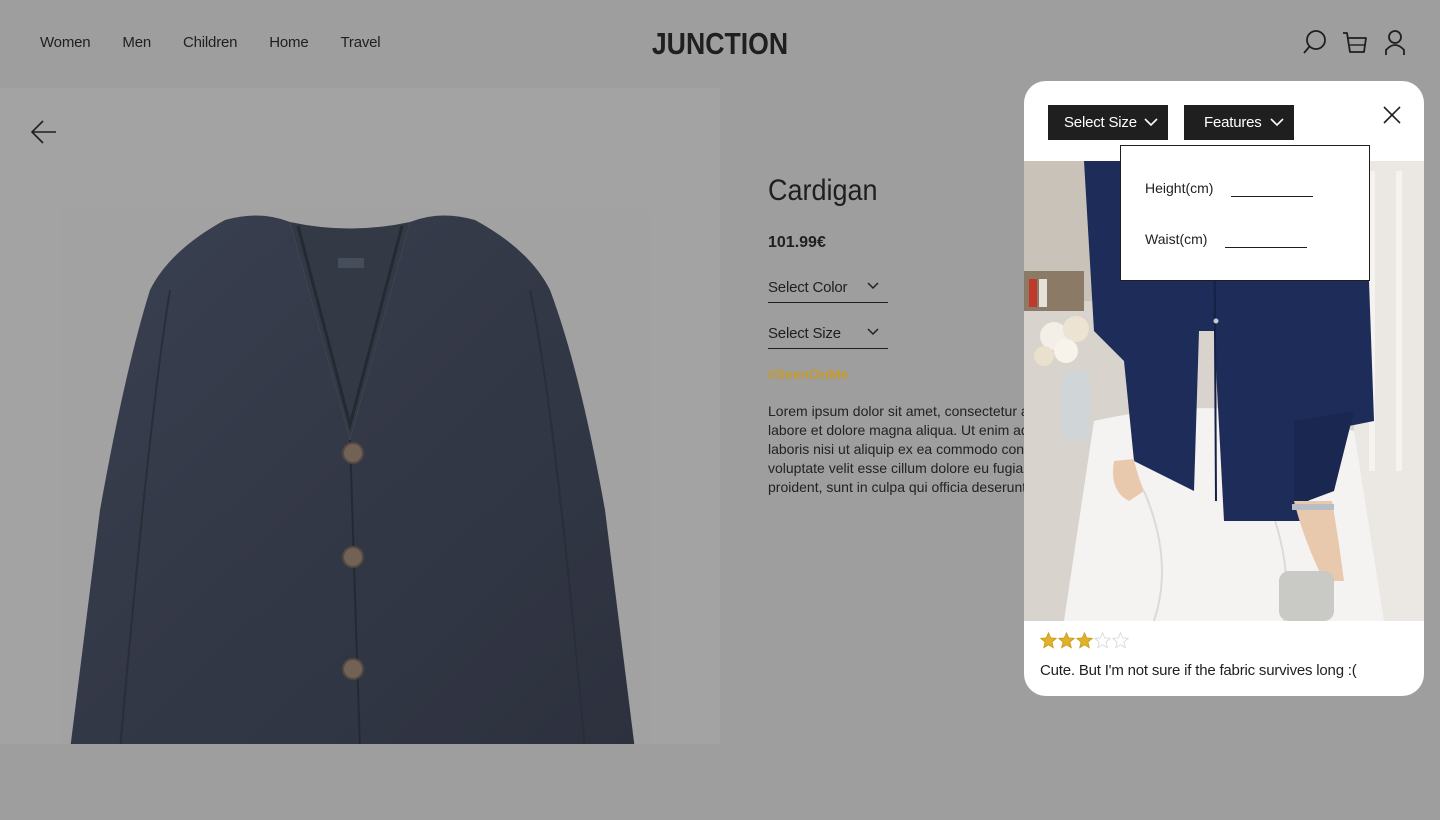 This screenshot has width=1440, height=820. What do you see at coordinates (808, 374) in the screenshot?
I see `seen-on-me-link: #SeenOnMe` at bounding box center [808, 374].